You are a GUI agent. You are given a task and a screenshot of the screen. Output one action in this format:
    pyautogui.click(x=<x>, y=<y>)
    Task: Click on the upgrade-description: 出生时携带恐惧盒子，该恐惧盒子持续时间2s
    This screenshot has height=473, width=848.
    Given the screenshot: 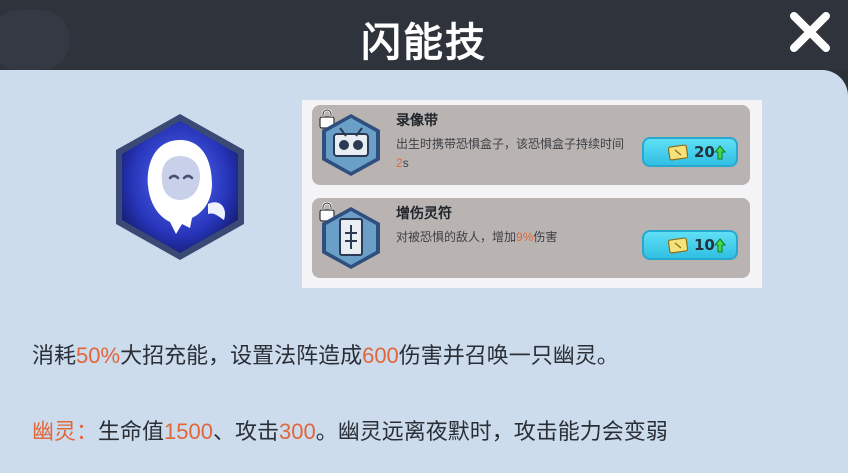 What is the action you would take?
    pyautogui.click(x=510, y=153)
    